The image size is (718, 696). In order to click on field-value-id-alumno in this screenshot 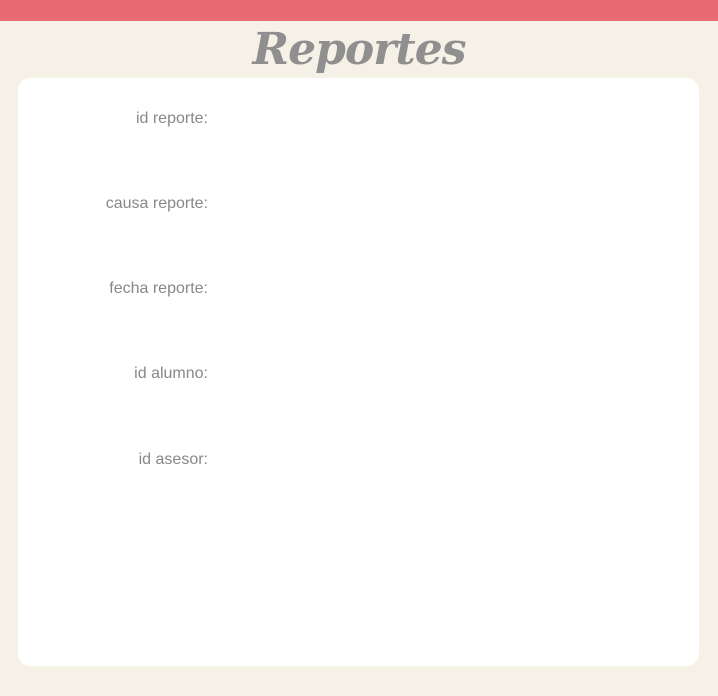, I will do `click(438, 374)`.